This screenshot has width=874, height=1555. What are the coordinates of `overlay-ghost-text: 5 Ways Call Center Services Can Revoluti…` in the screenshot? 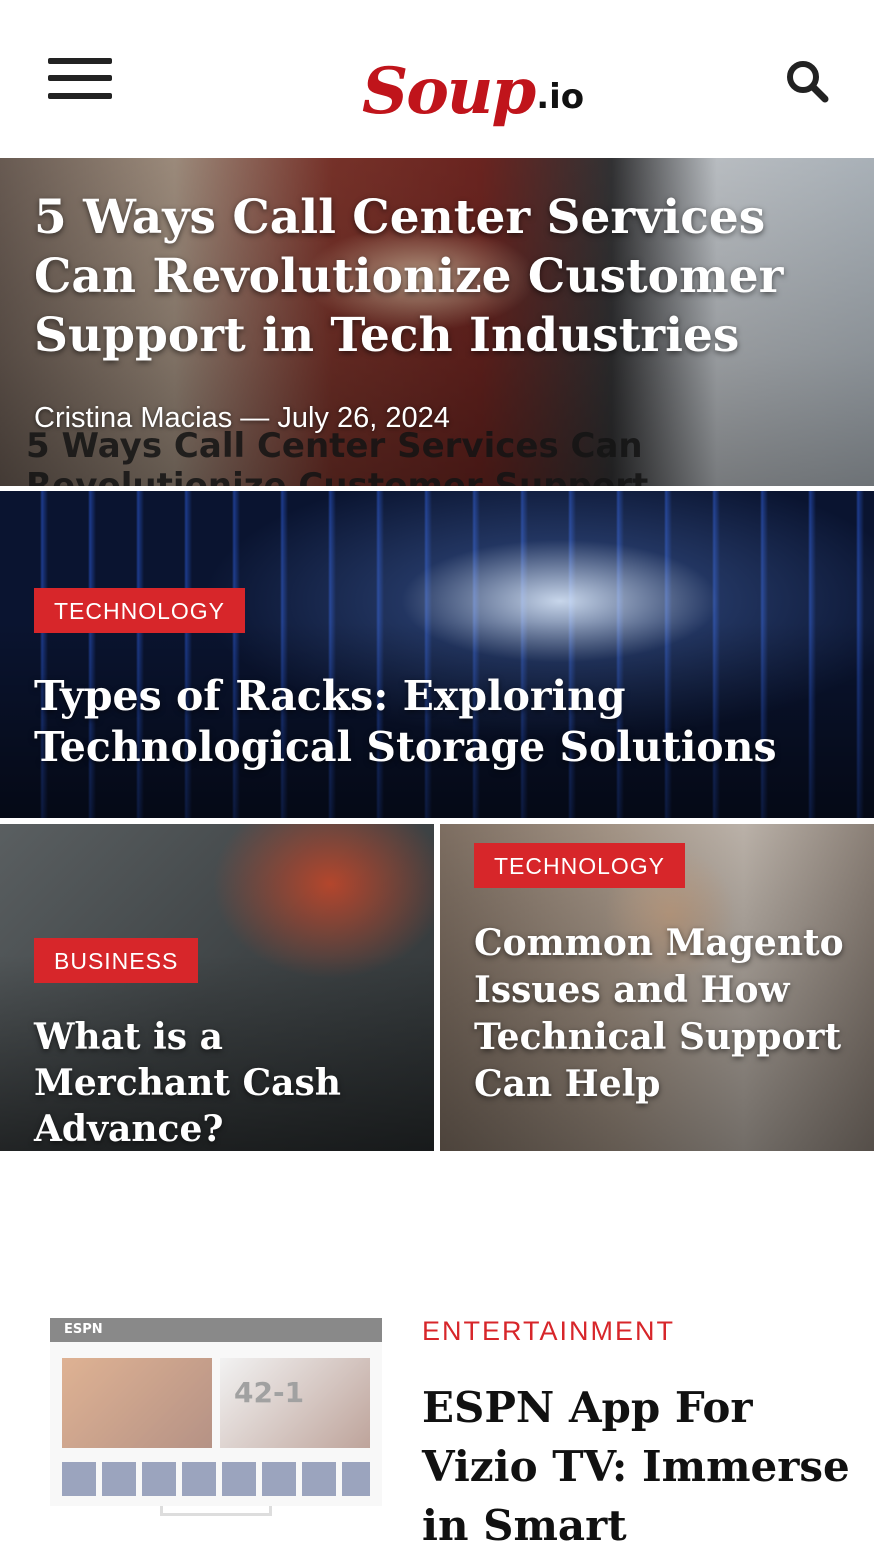 It's located at (337, 456).